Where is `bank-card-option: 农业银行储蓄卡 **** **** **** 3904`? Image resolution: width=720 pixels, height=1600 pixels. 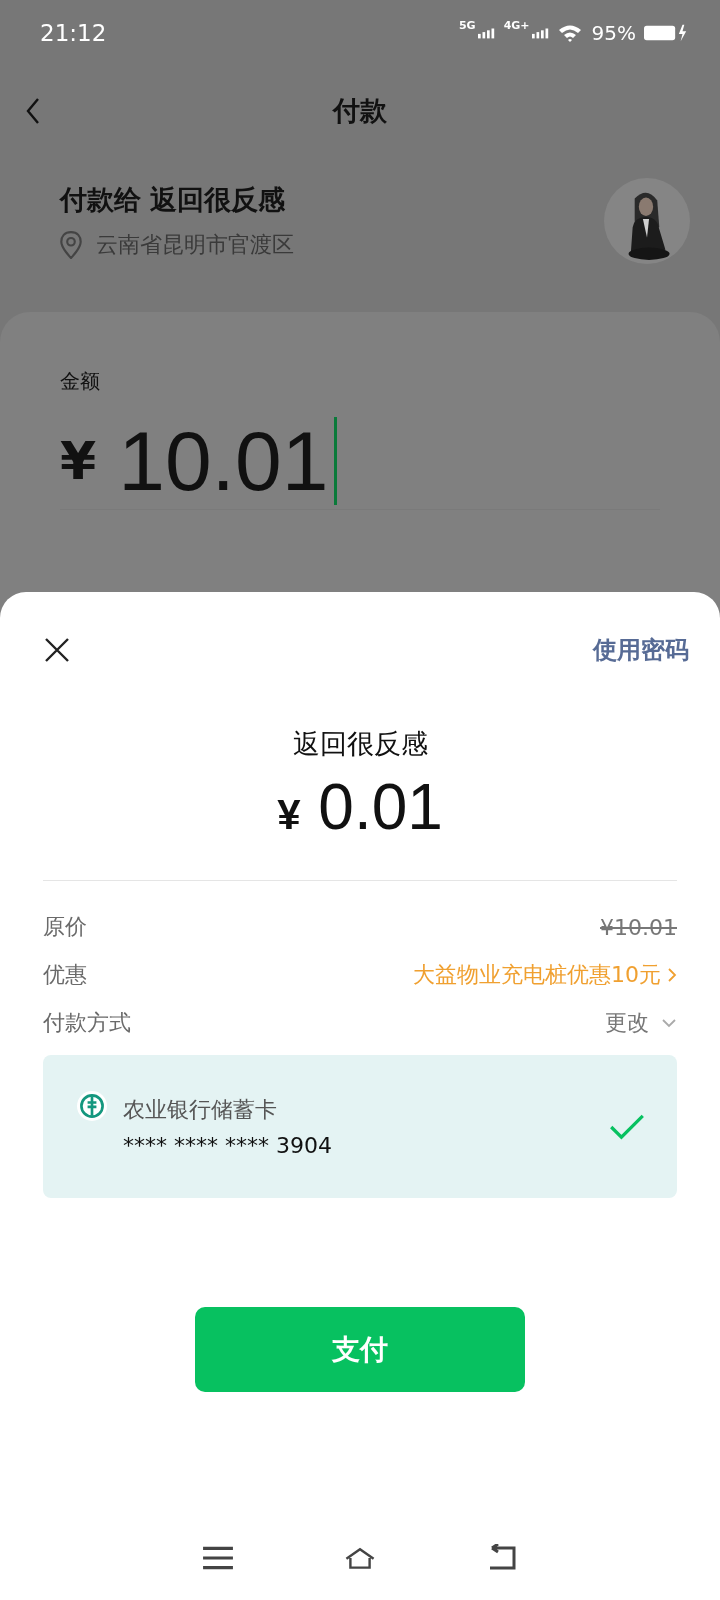
bank-card-option: 农业银行储蓄卡 **** **** **** 3904 is located at coordinates (360, 1126).